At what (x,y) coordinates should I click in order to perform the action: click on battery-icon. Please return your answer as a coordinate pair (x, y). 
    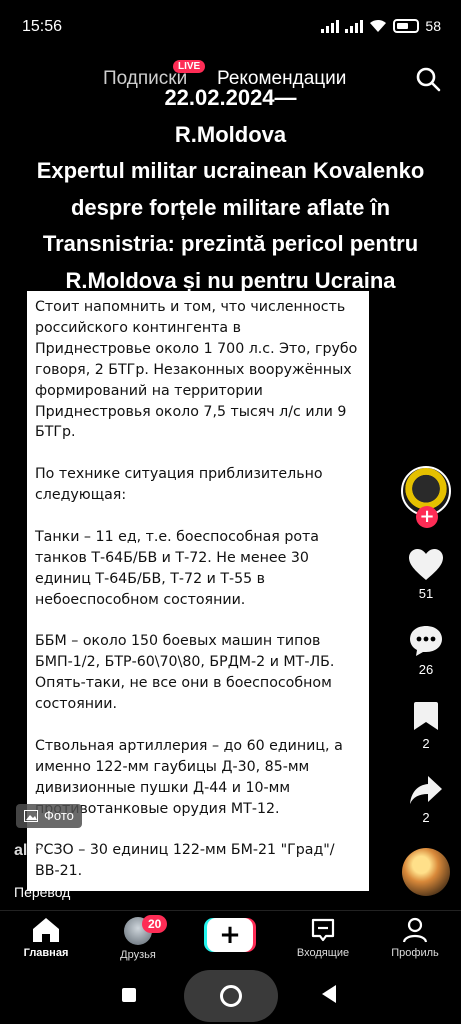
    Looking at the image, I should click on (406, 26).